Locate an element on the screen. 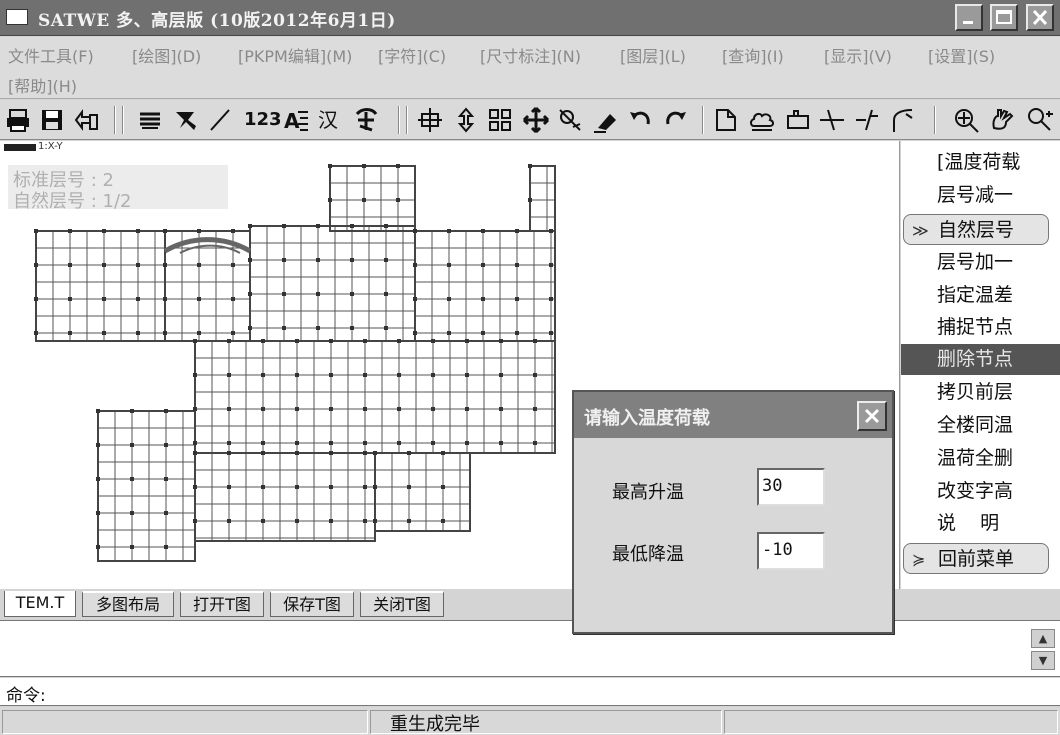  side-item-delete-node: 删除节点 is located at coordinates (980, 359).